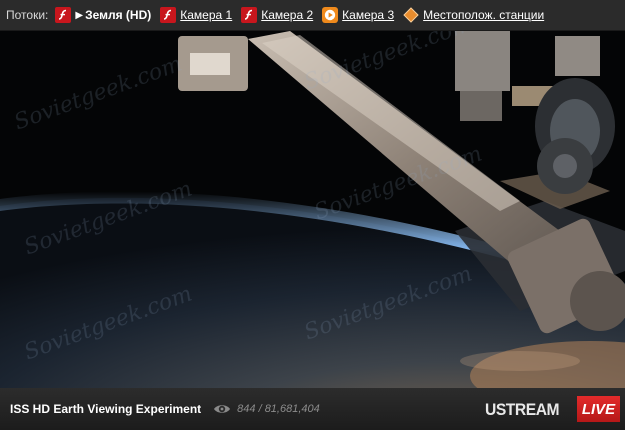 The width and height of the screenshot is (625, 430). What do you see at coordinates (368, 15) in the screenshot?
I see `stream-label: Камера 3` at bounding box center [368, 15].